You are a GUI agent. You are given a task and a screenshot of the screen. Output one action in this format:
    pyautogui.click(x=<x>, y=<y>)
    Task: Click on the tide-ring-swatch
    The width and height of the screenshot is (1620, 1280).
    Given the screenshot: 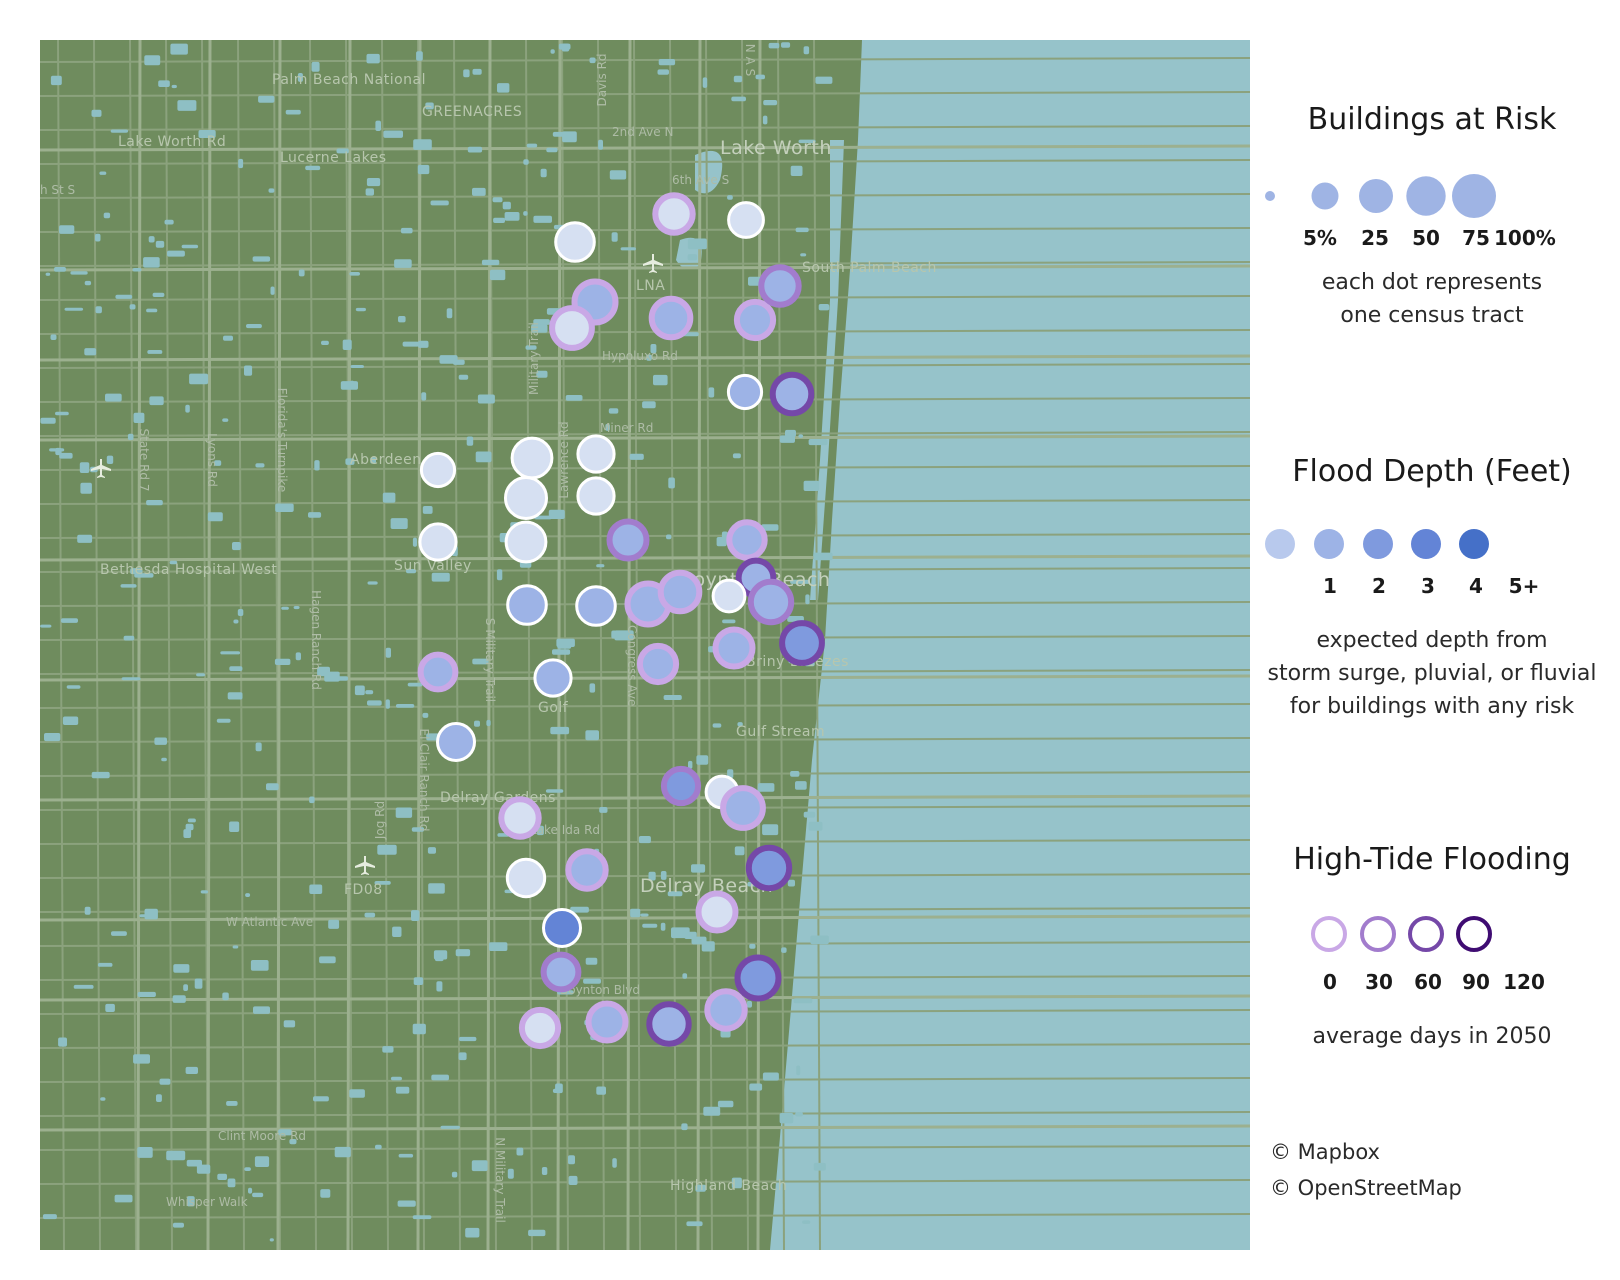 What is the action you would take?
    pyautogui.click(x=1474, y=934)
    